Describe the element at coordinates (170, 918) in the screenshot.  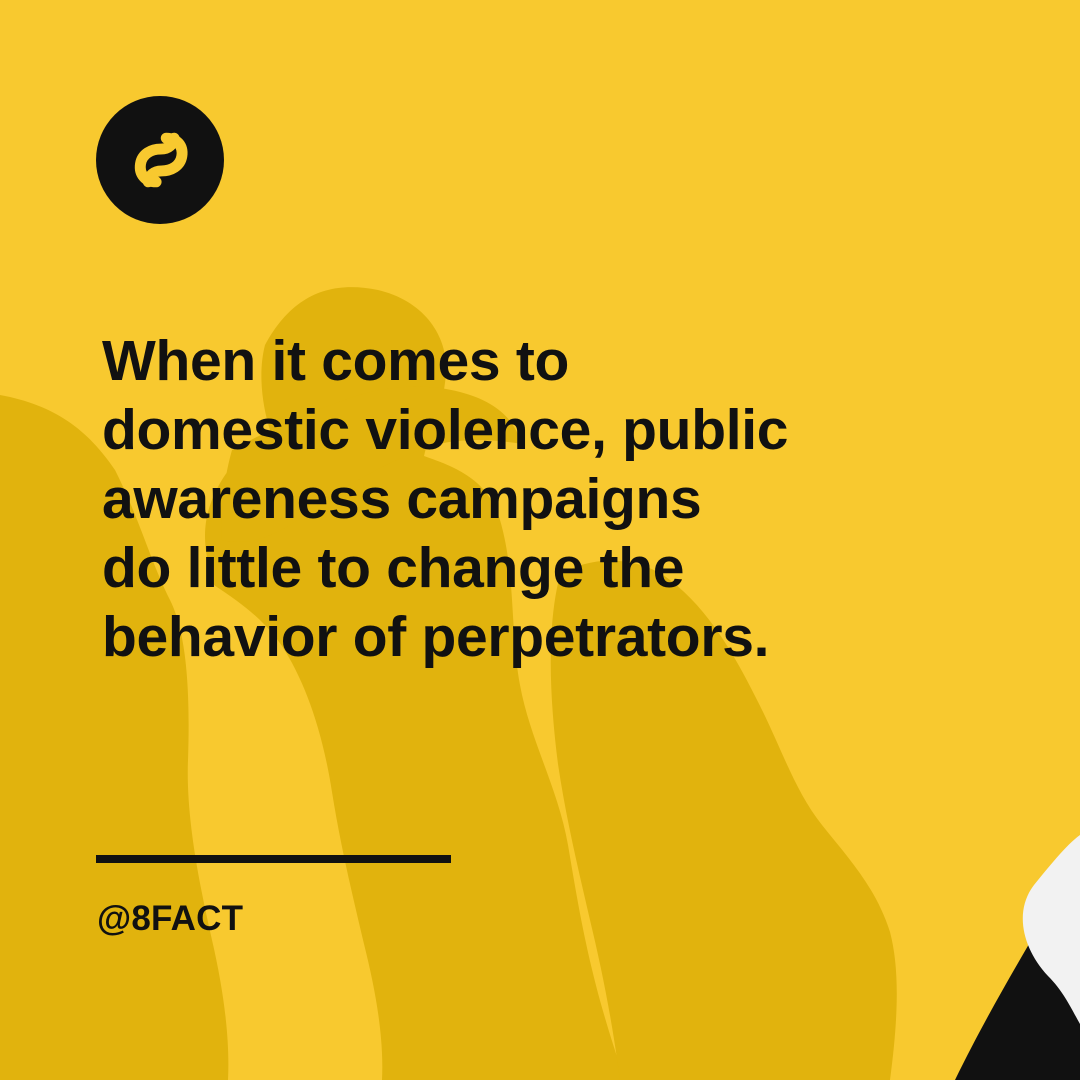
I see `social-handle: @8FACT` at that location.